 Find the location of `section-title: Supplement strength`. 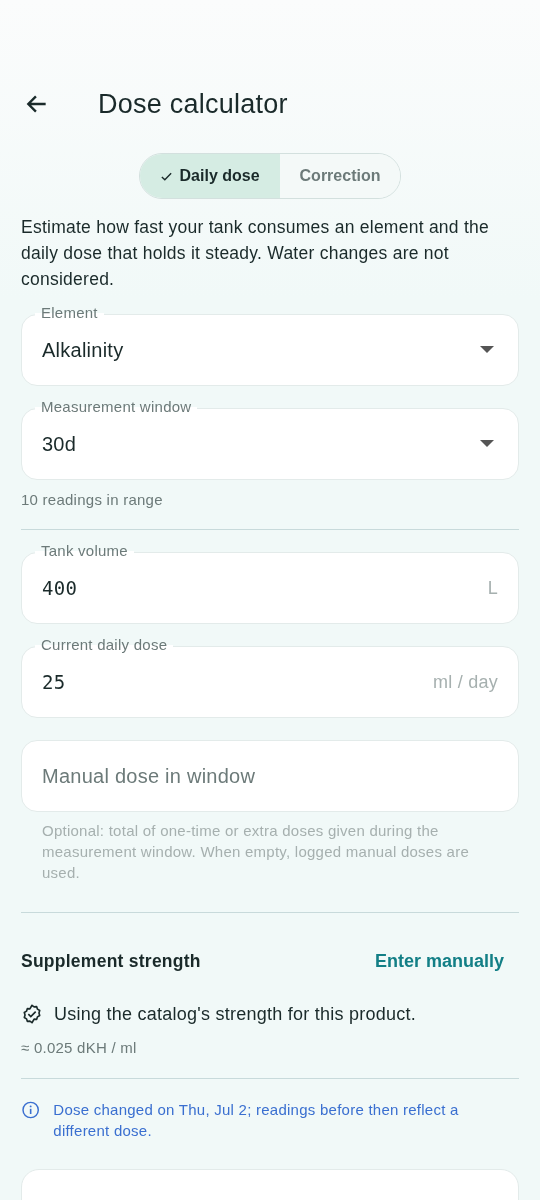

section-title: Supplement strength is located at coordinates (111, 961).